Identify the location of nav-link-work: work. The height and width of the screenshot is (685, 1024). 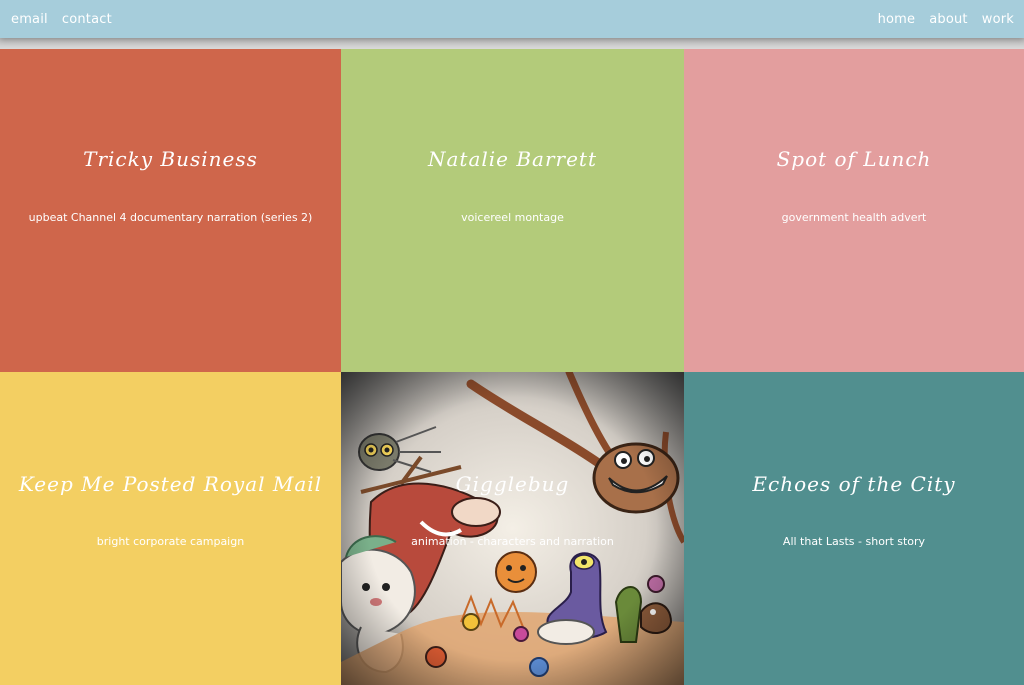
(998, 19).